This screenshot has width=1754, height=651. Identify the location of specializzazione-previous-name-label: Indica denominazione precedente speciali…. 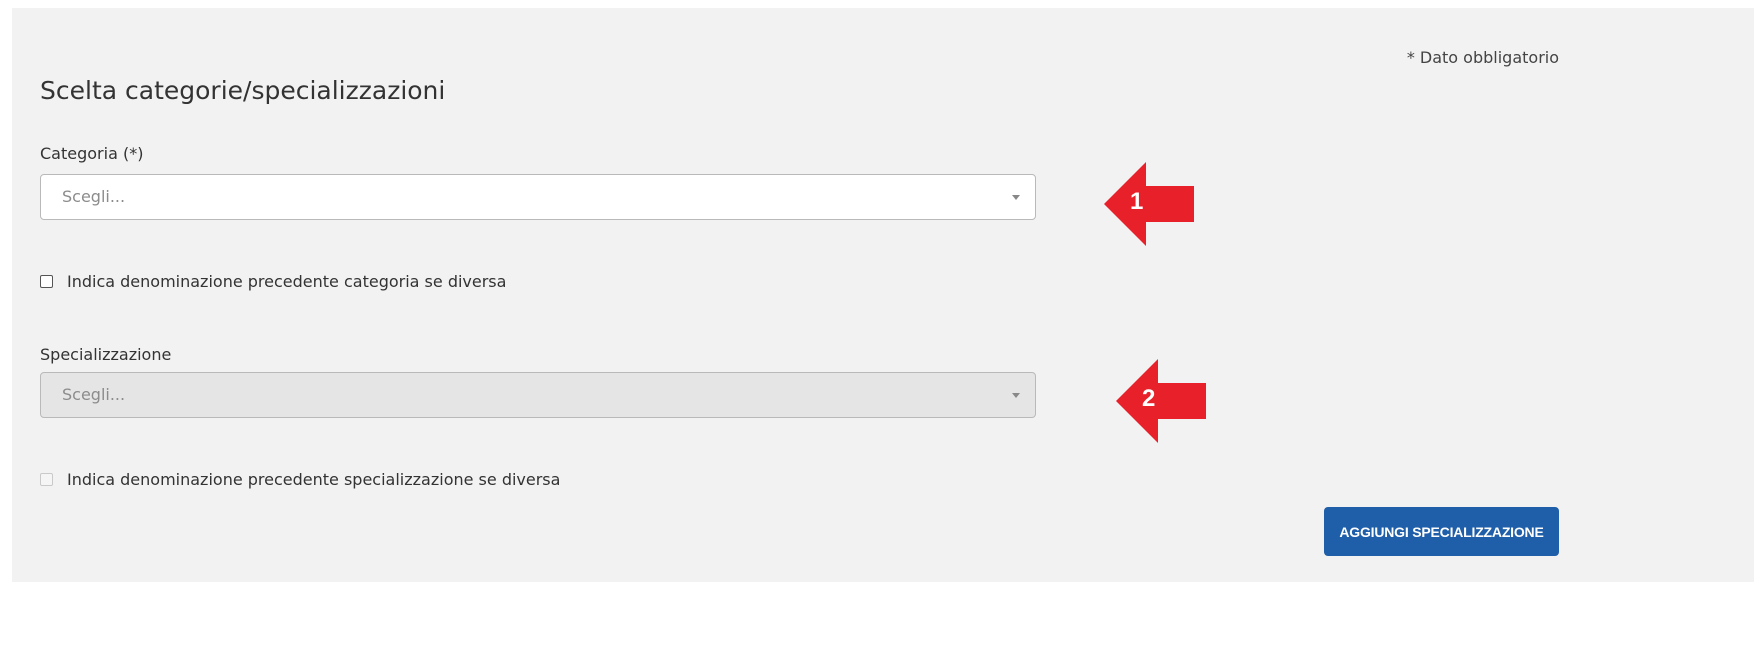
(314, 479).